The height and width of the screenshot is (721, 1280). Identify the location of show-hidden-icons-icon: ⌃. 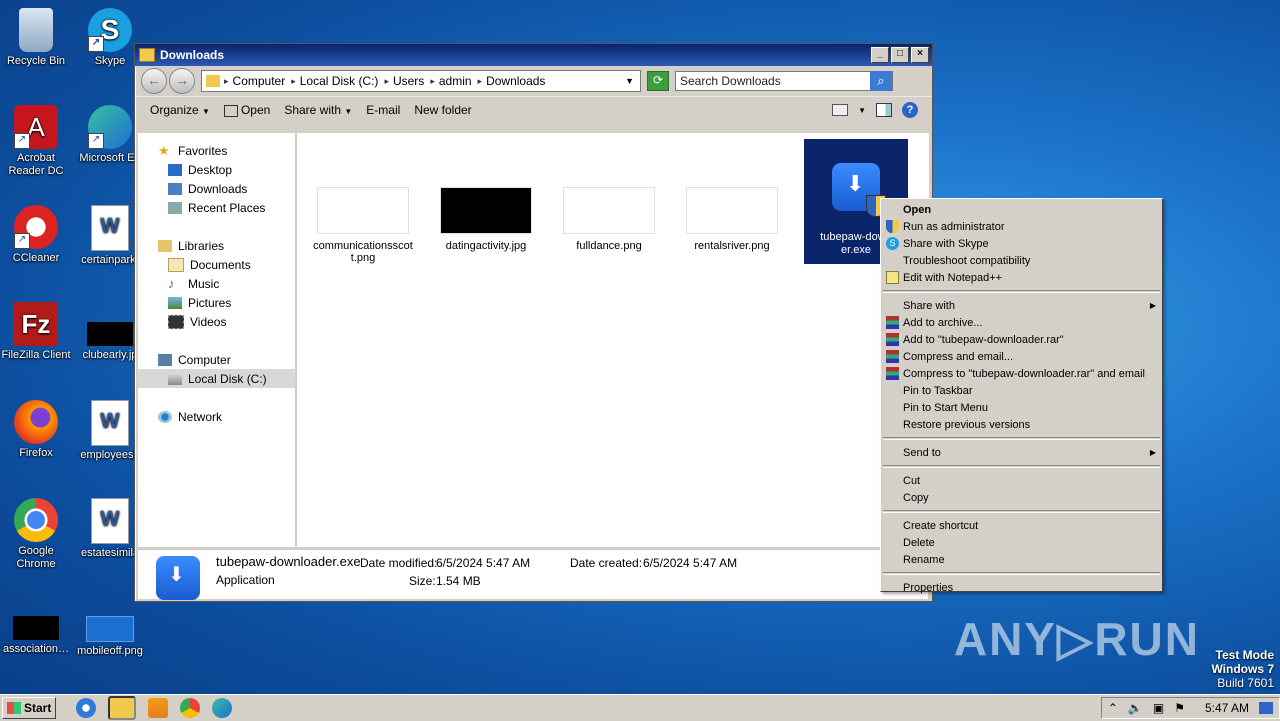
(1113, 708).